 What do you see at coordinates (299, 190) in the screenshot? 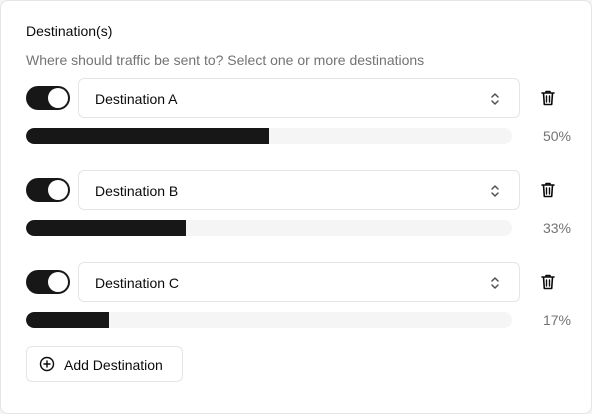
I see `destination-select: Destination B` at bounding box center [299, 190].